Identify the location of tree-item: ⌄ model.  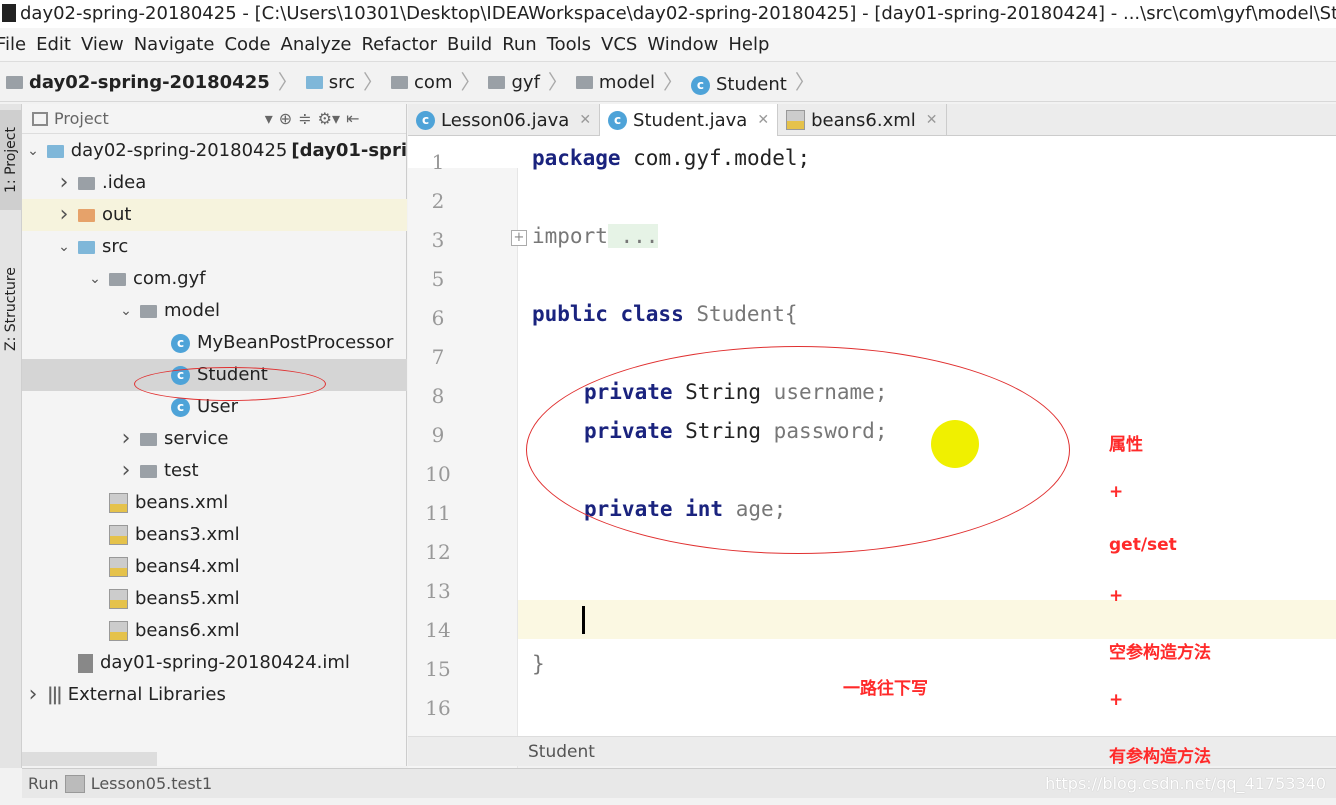
(214, 311).